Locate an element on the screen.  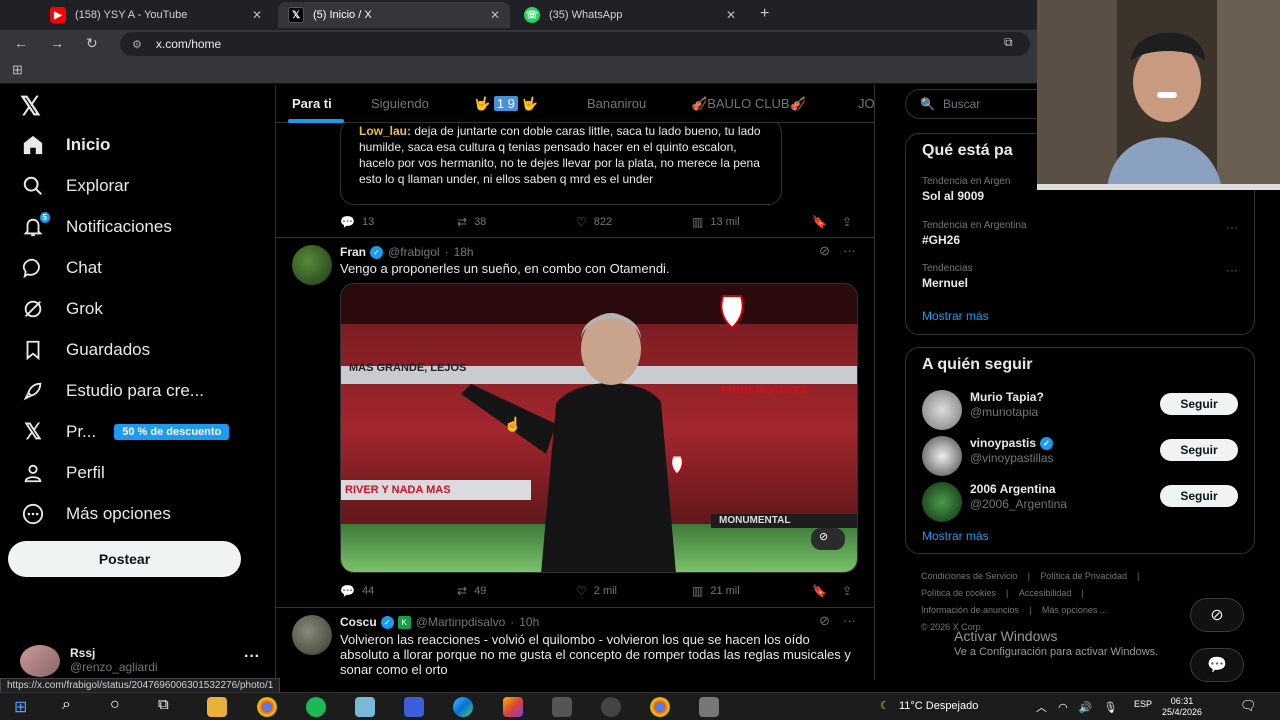
tray-icons: ︿ ◠ 🔊 🎙 is located at coordinates (1076, 707).